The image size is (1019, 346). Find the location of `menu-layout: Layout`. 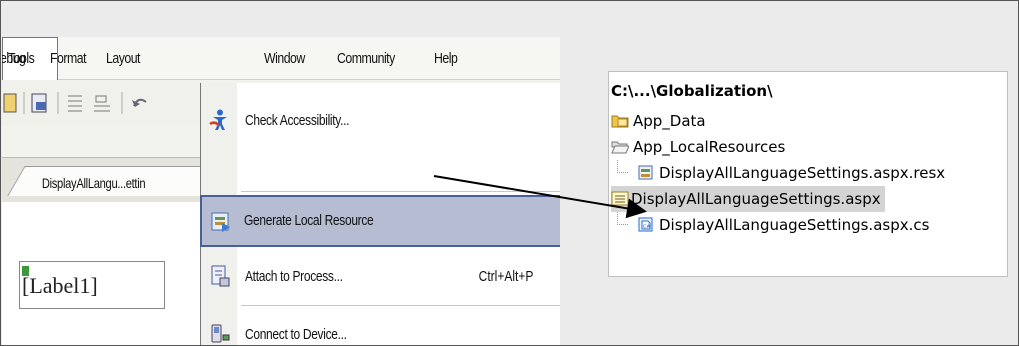

menu-layout: Layout is located at coordinates (123, 58).